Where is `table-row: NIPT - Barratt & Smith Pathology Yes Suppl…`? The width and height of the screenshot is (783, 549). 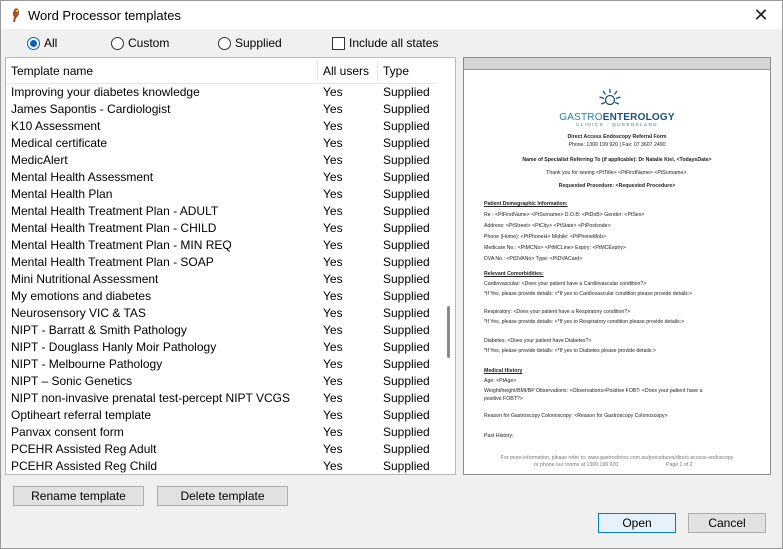
table-row: NIPT - Barratt & Smith Pathology Yes Suppl… is located at coordinates (221, 330).